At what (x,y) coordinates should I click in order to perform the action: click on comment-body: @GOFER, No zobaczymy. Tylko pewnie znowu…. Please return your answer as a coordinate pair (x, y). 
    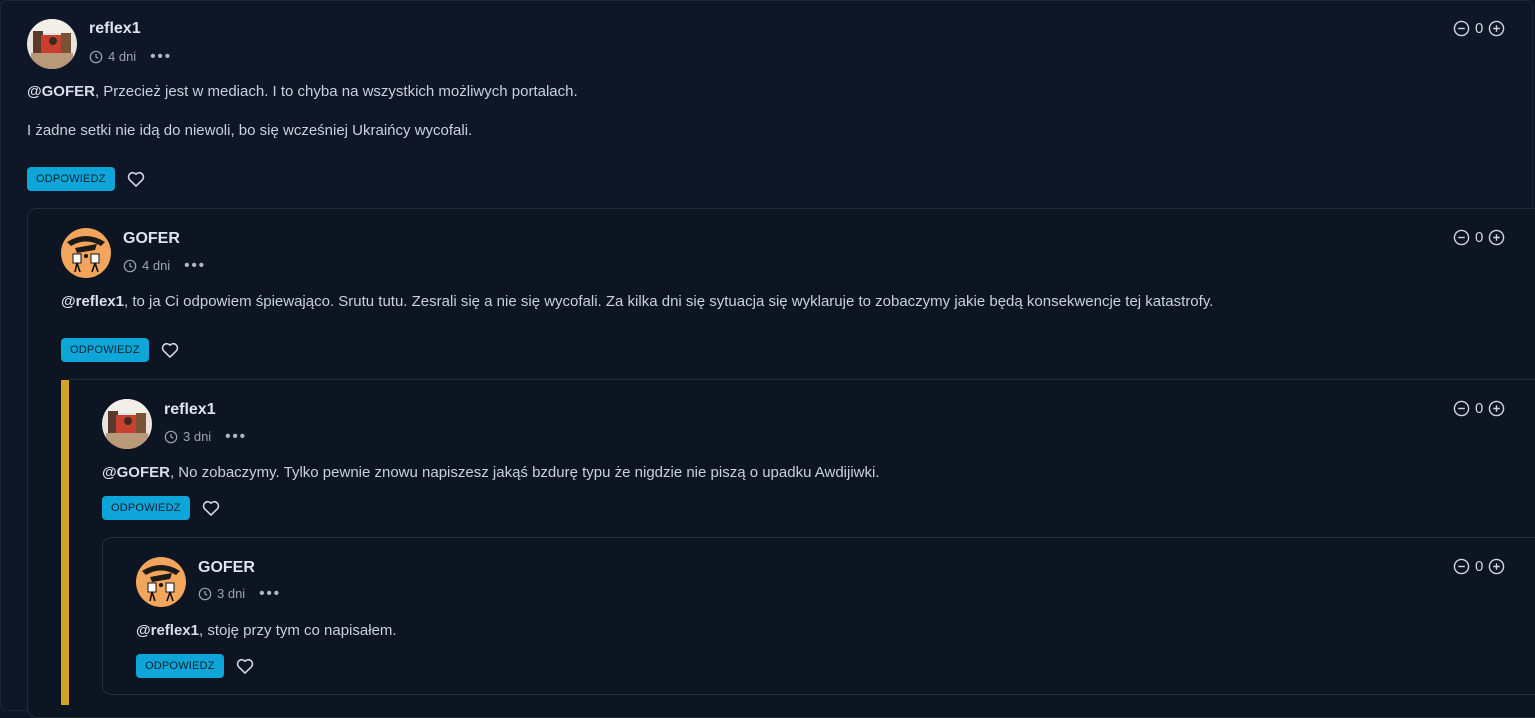
    Looking at the image, I should click on (491, 472).